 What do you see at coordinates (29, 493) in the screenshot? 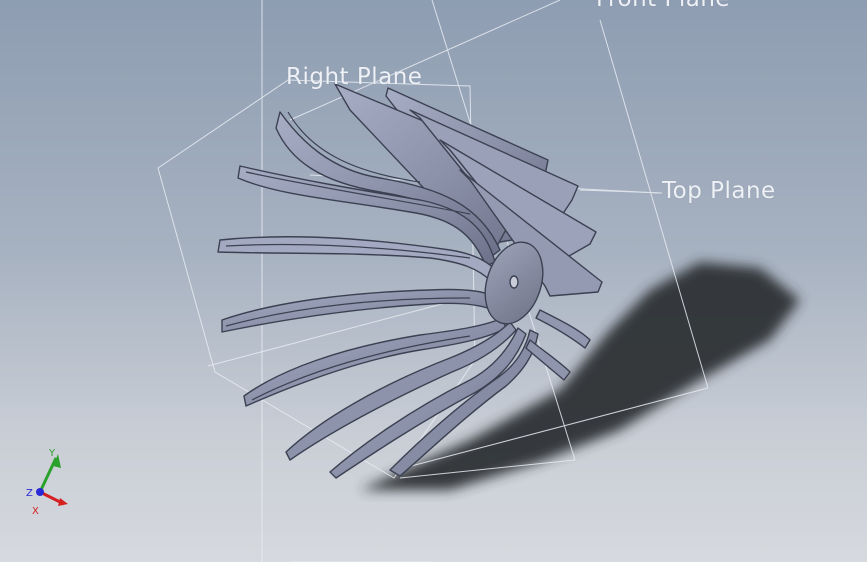
I see `z-label: Z` at bounding box center [29, 493].